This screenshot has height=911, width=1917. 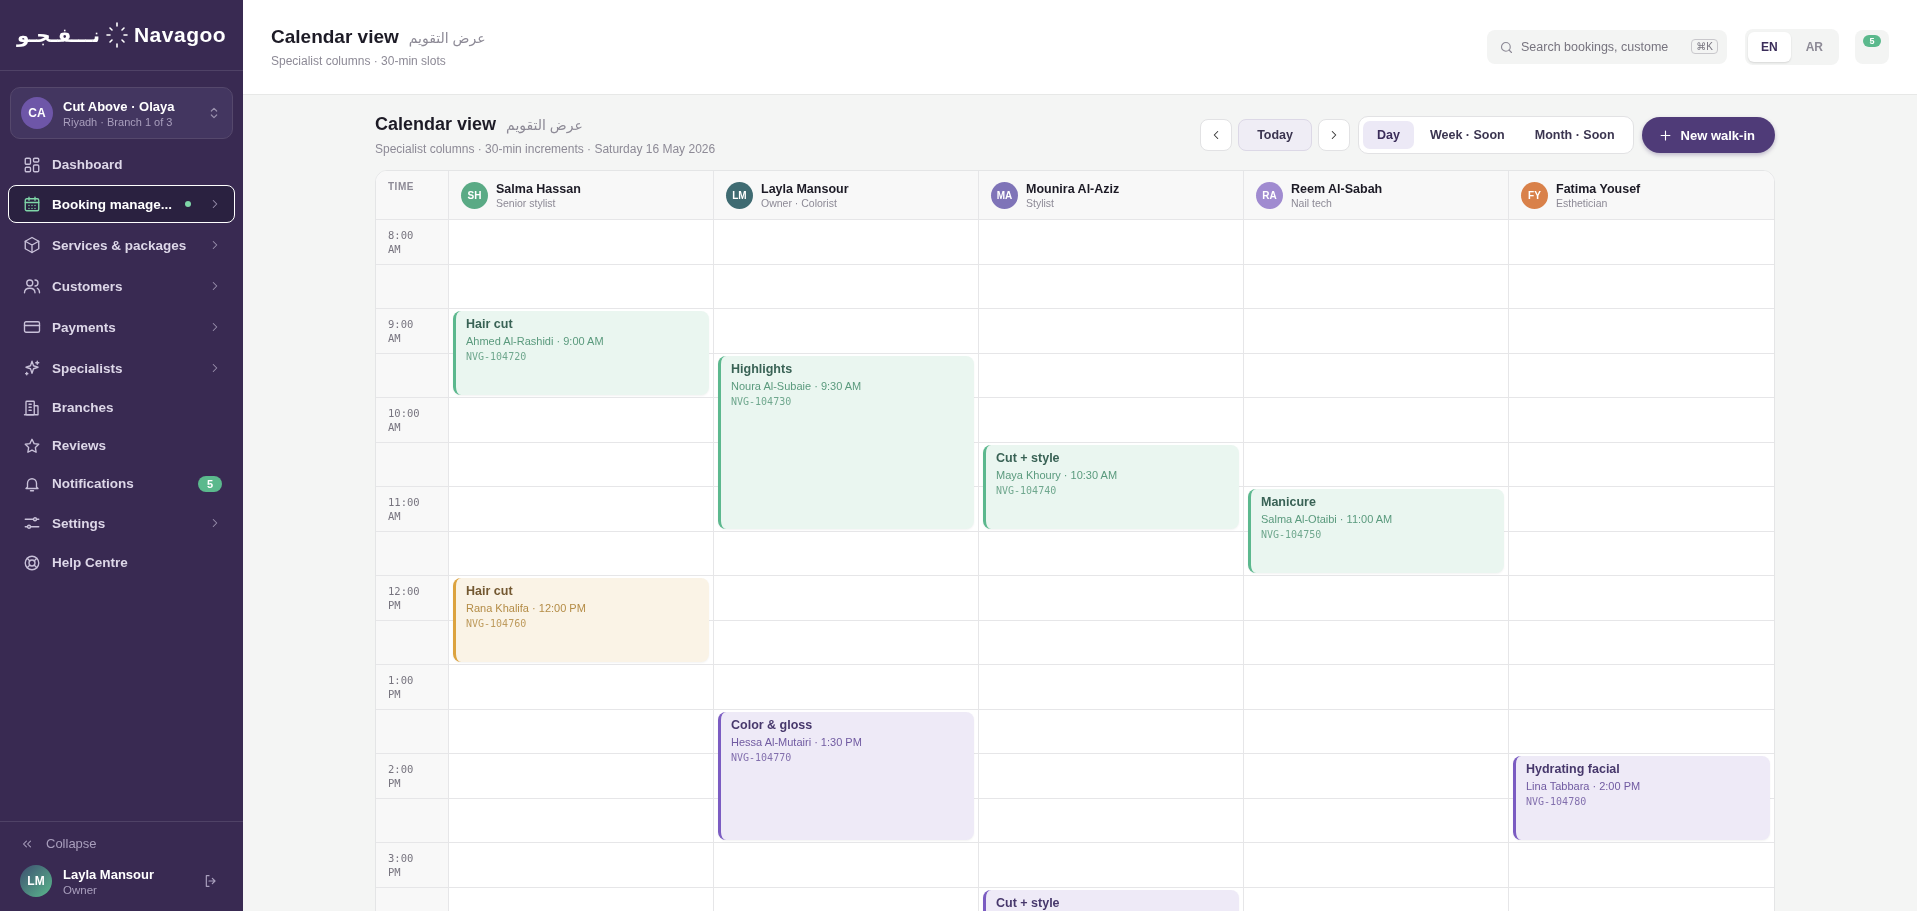 I want to click on nav-item: Specialists, so click(x=121, y=368).